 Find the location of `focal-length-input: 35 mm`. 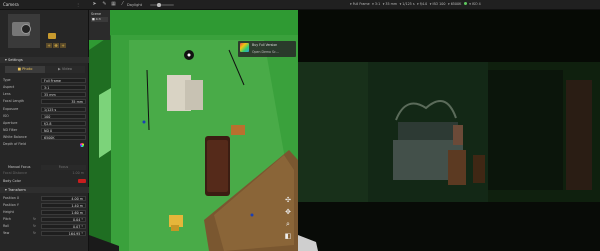

focal-length-input: 35 mm is located at coordinates (63, 101).